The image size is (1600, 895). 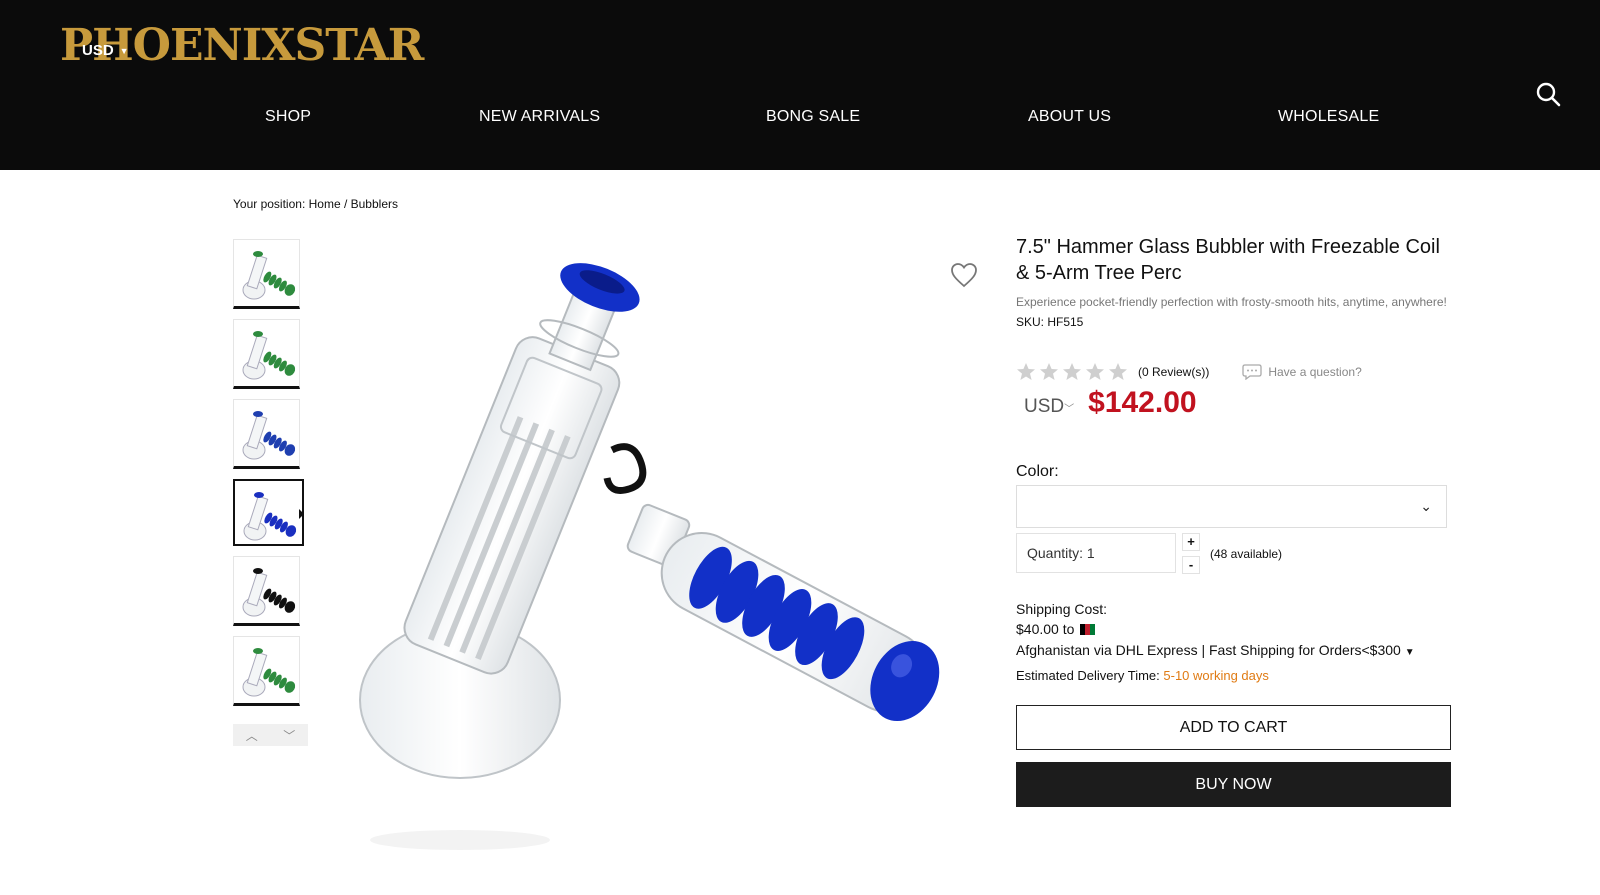 I want to click on price-row: USD﹀ $142.00, so click(x=1110, y=403).